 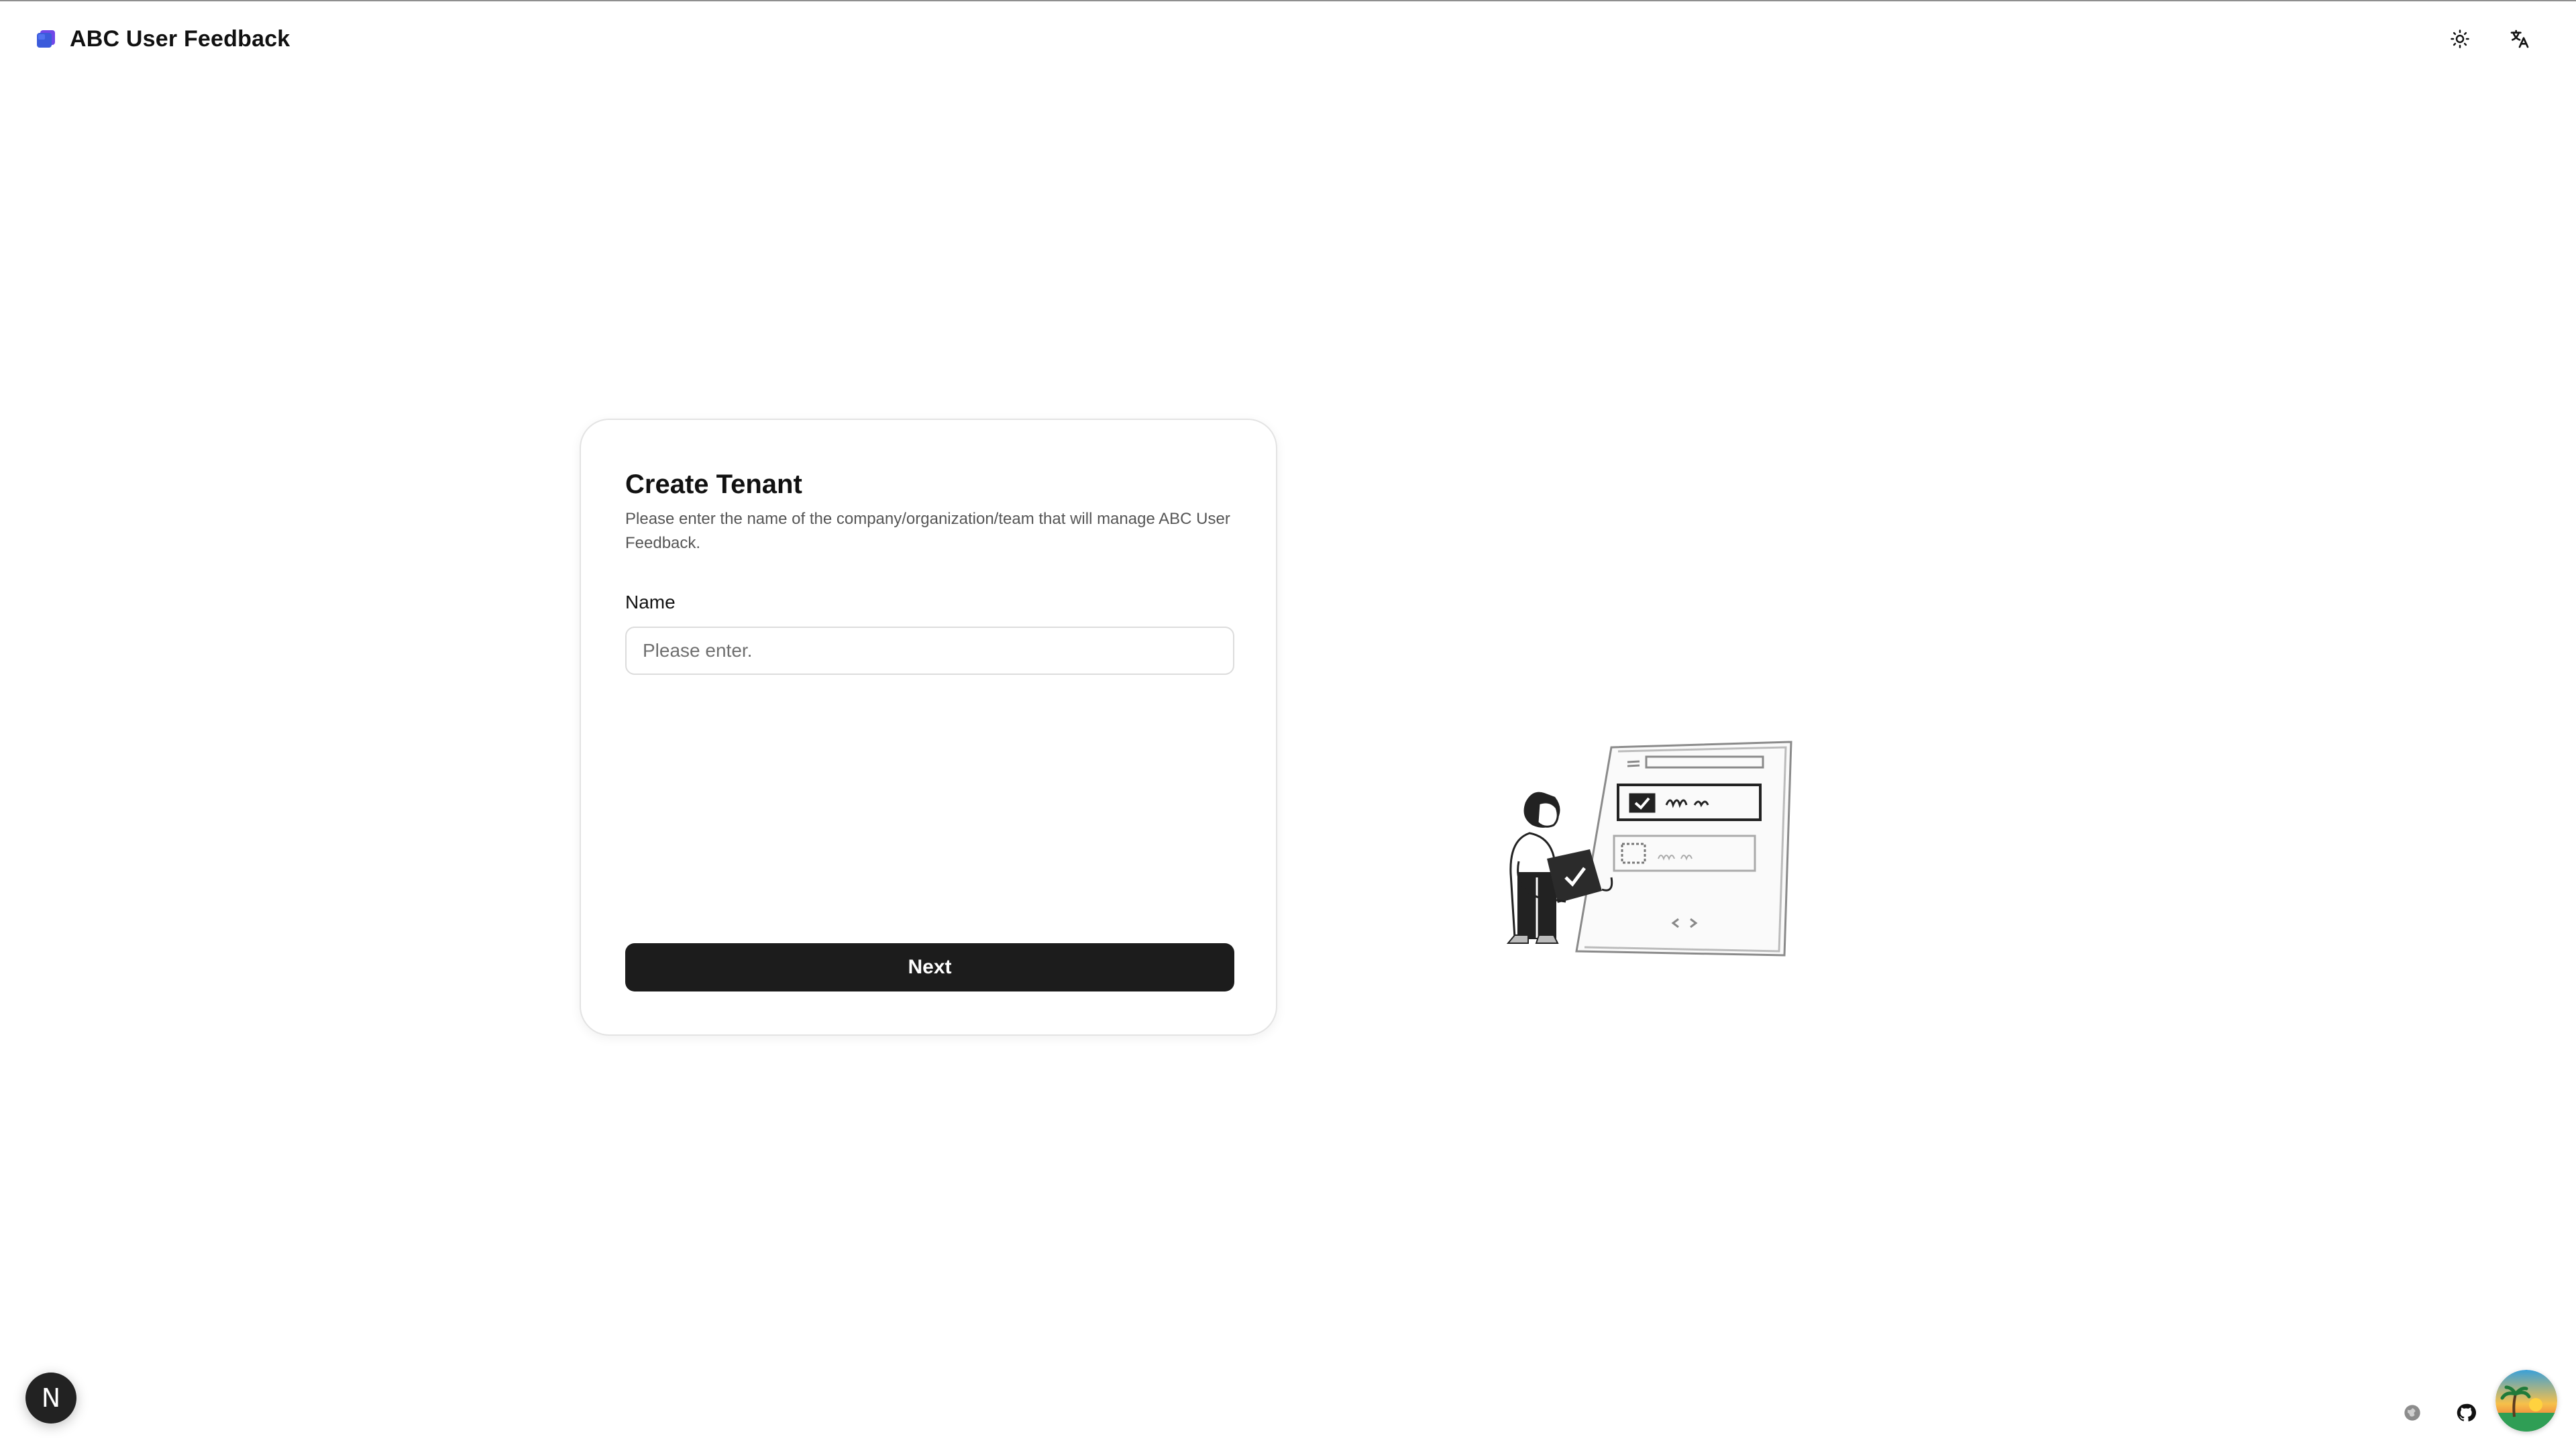 I want to click on brand: ABC User Feedback, so click(x=162, y=39).